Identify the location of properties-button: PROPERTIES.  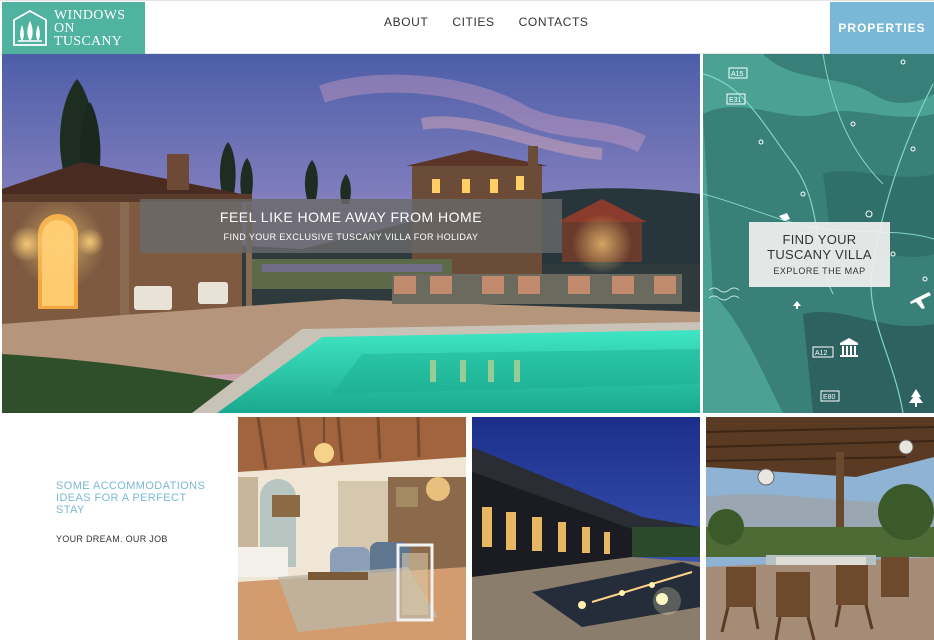
(882, 28).